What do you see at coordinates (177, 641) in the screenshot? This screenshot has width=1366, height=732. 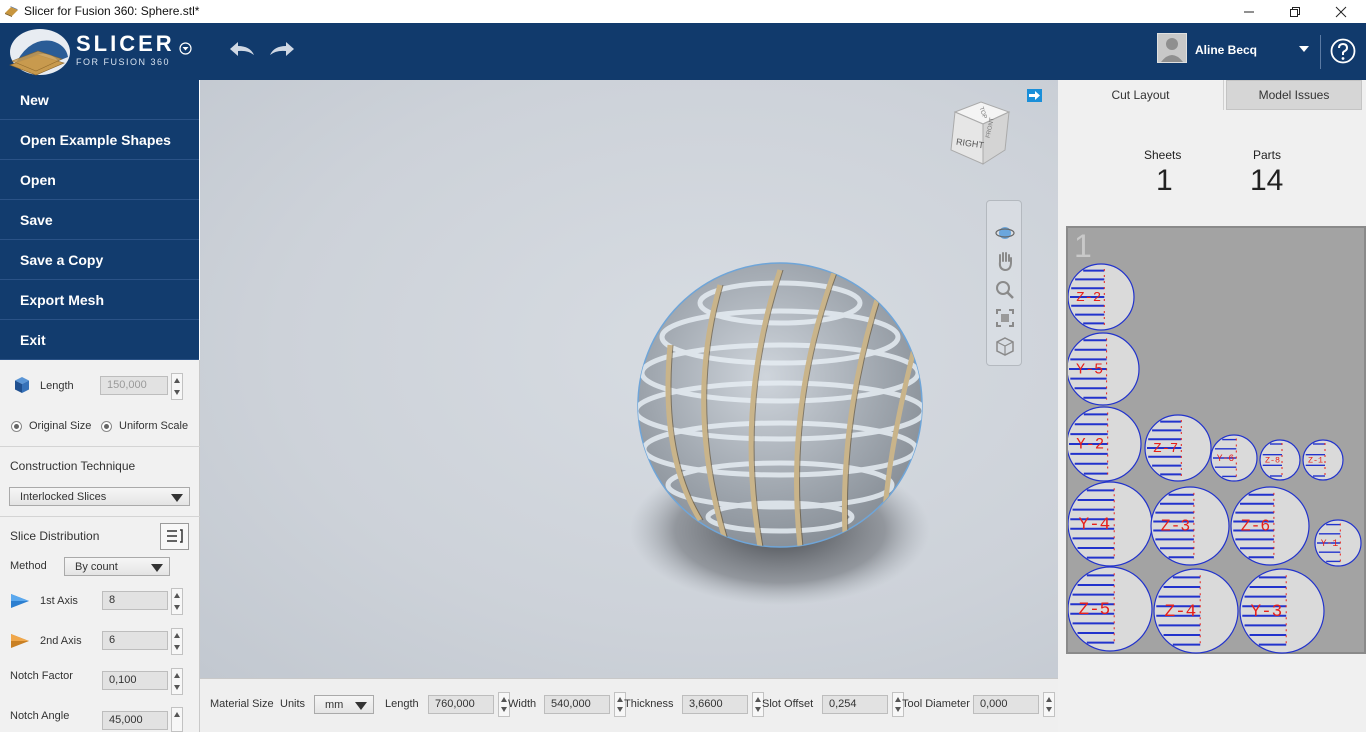 I see `second-axis-stepper` at bounding box center [177, 641].